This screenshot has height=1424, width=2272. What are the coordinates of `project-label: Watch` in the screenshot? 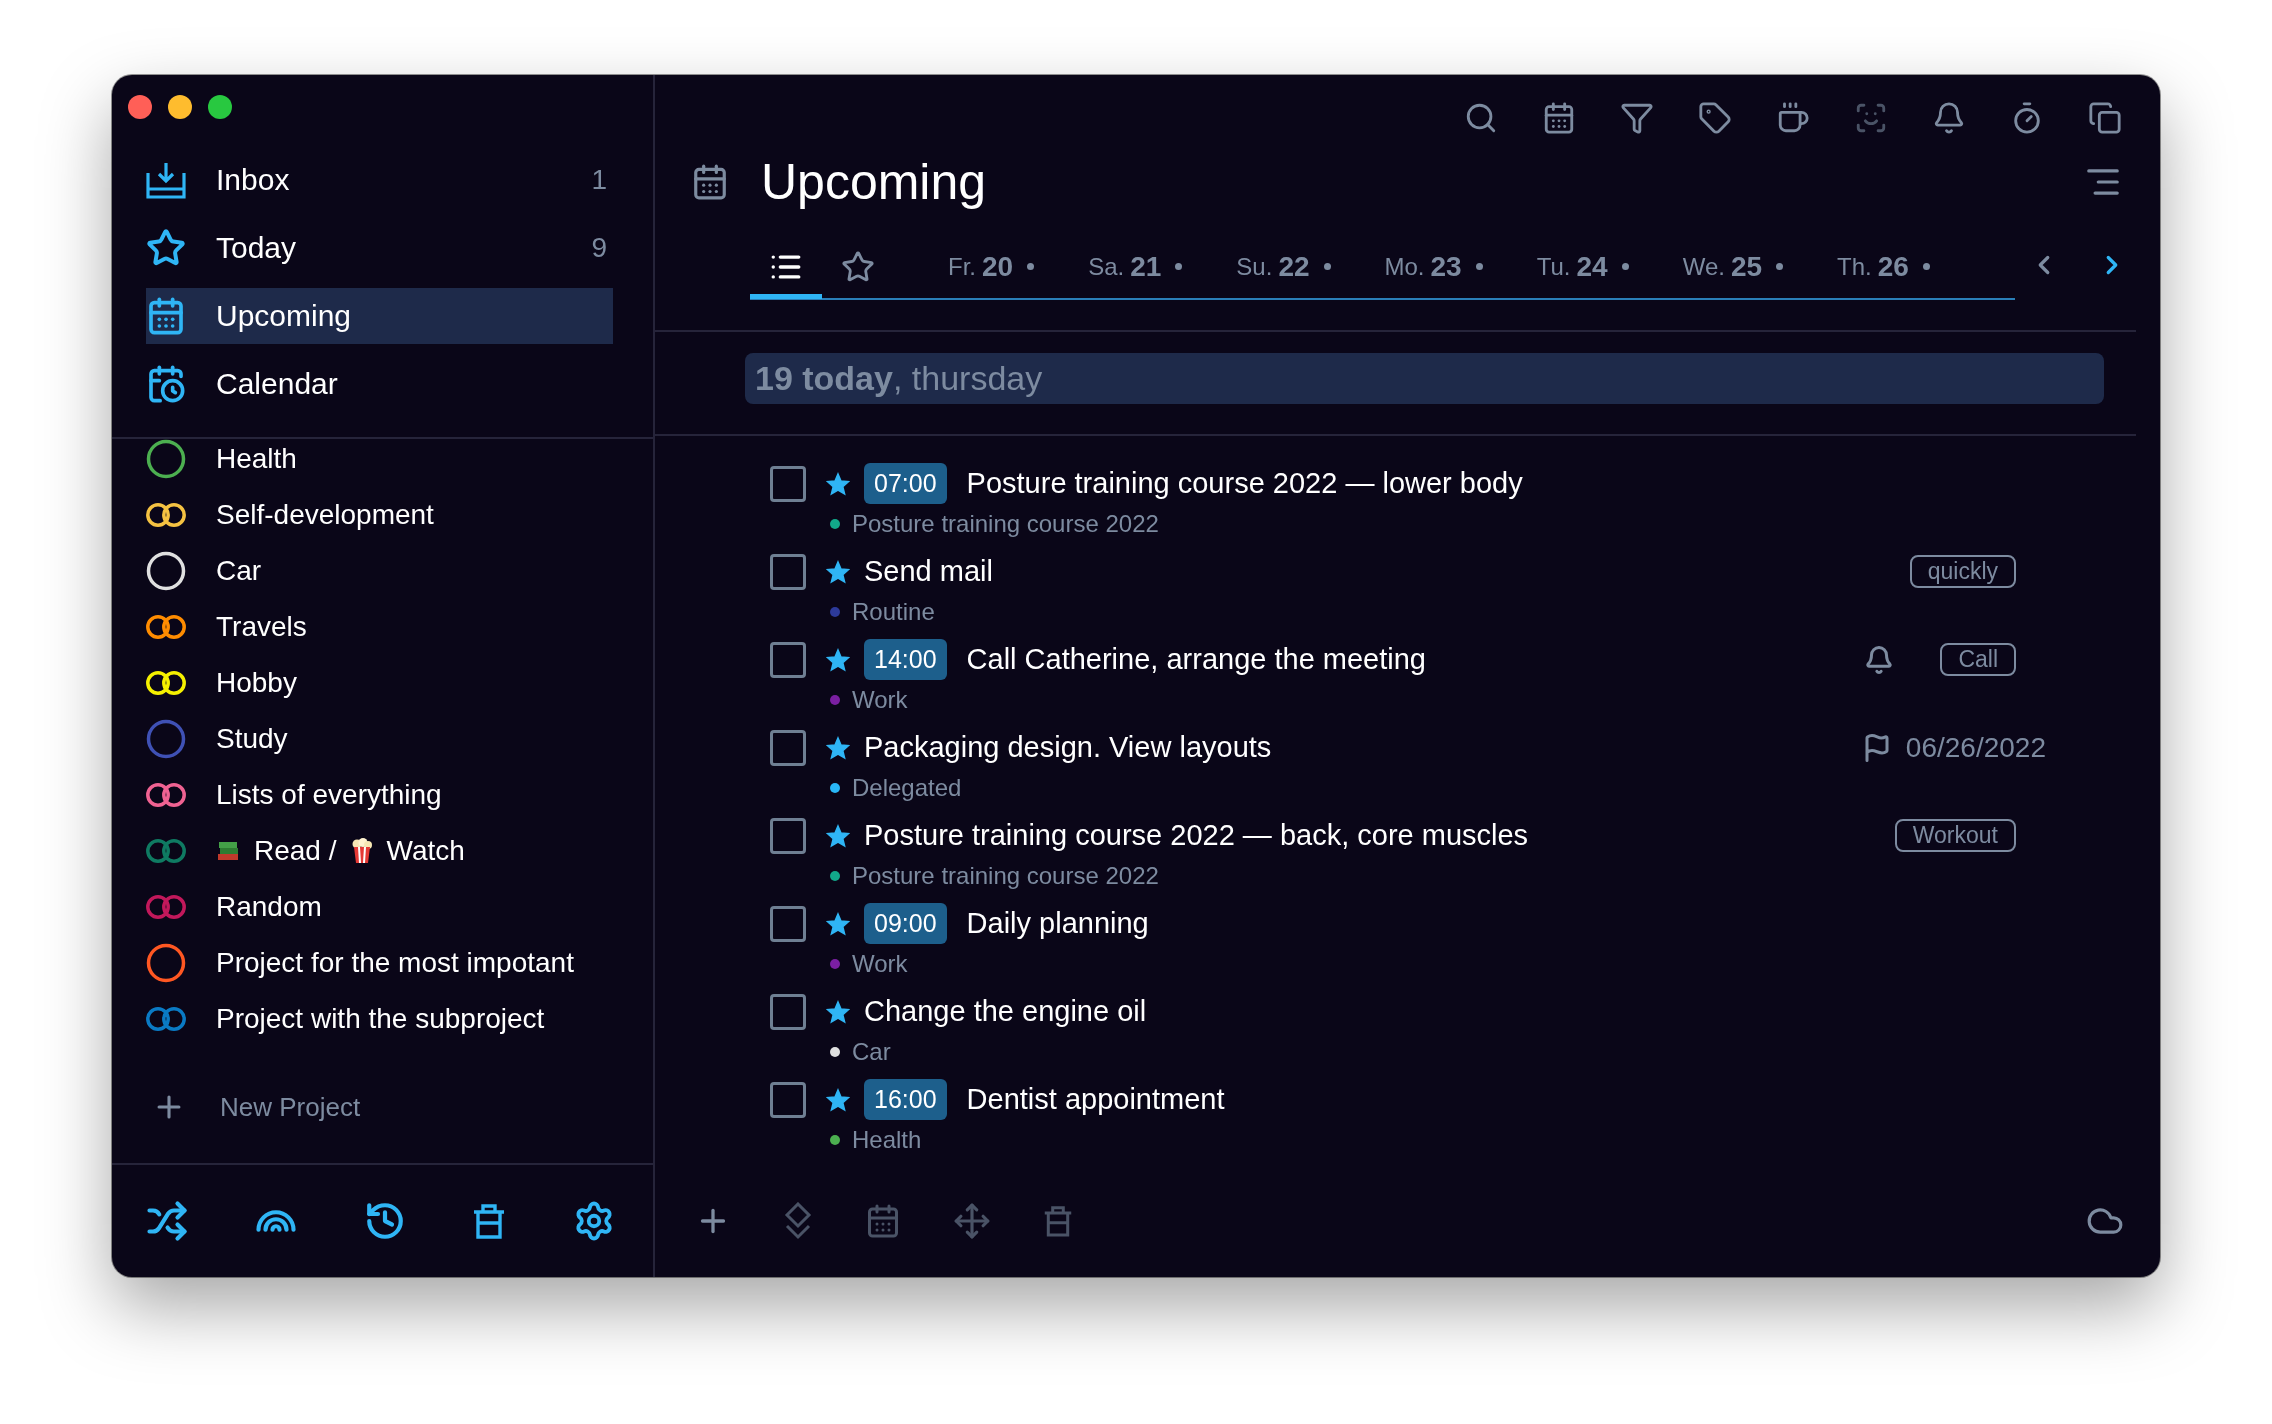 It's located at (425, 851).